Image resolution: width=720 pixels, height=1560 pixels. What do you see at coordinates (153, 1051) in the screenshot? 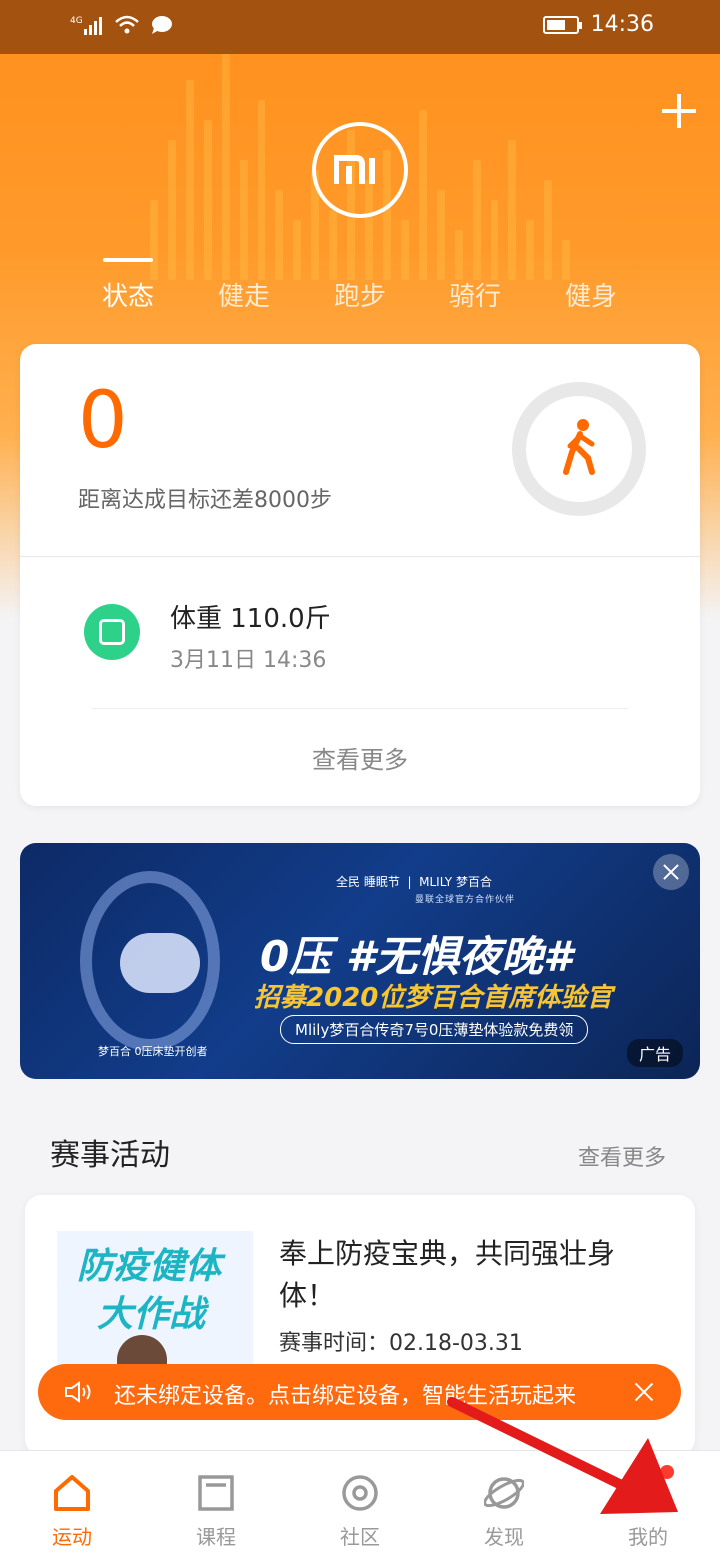
I see `ad-brand-text: 梦百合 0压床垫开创者` at bounding box center [153, 1051].